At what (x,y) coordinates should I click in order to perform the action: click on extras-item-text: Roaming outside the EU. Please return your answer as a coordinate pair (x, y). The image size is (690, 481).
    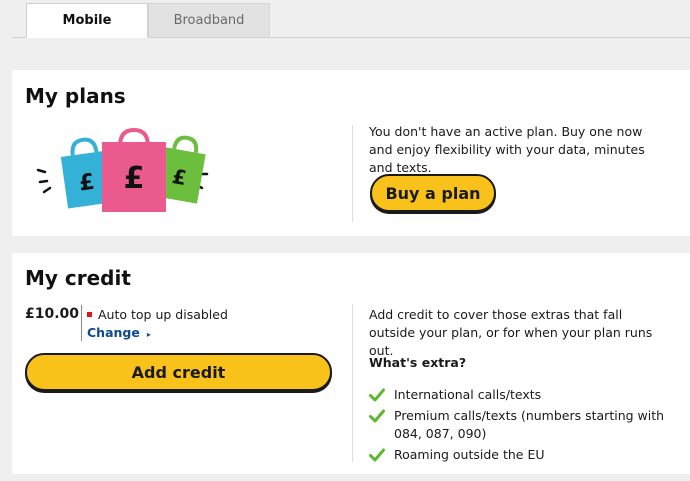
    Looking at the image, I should click on (469, 454).